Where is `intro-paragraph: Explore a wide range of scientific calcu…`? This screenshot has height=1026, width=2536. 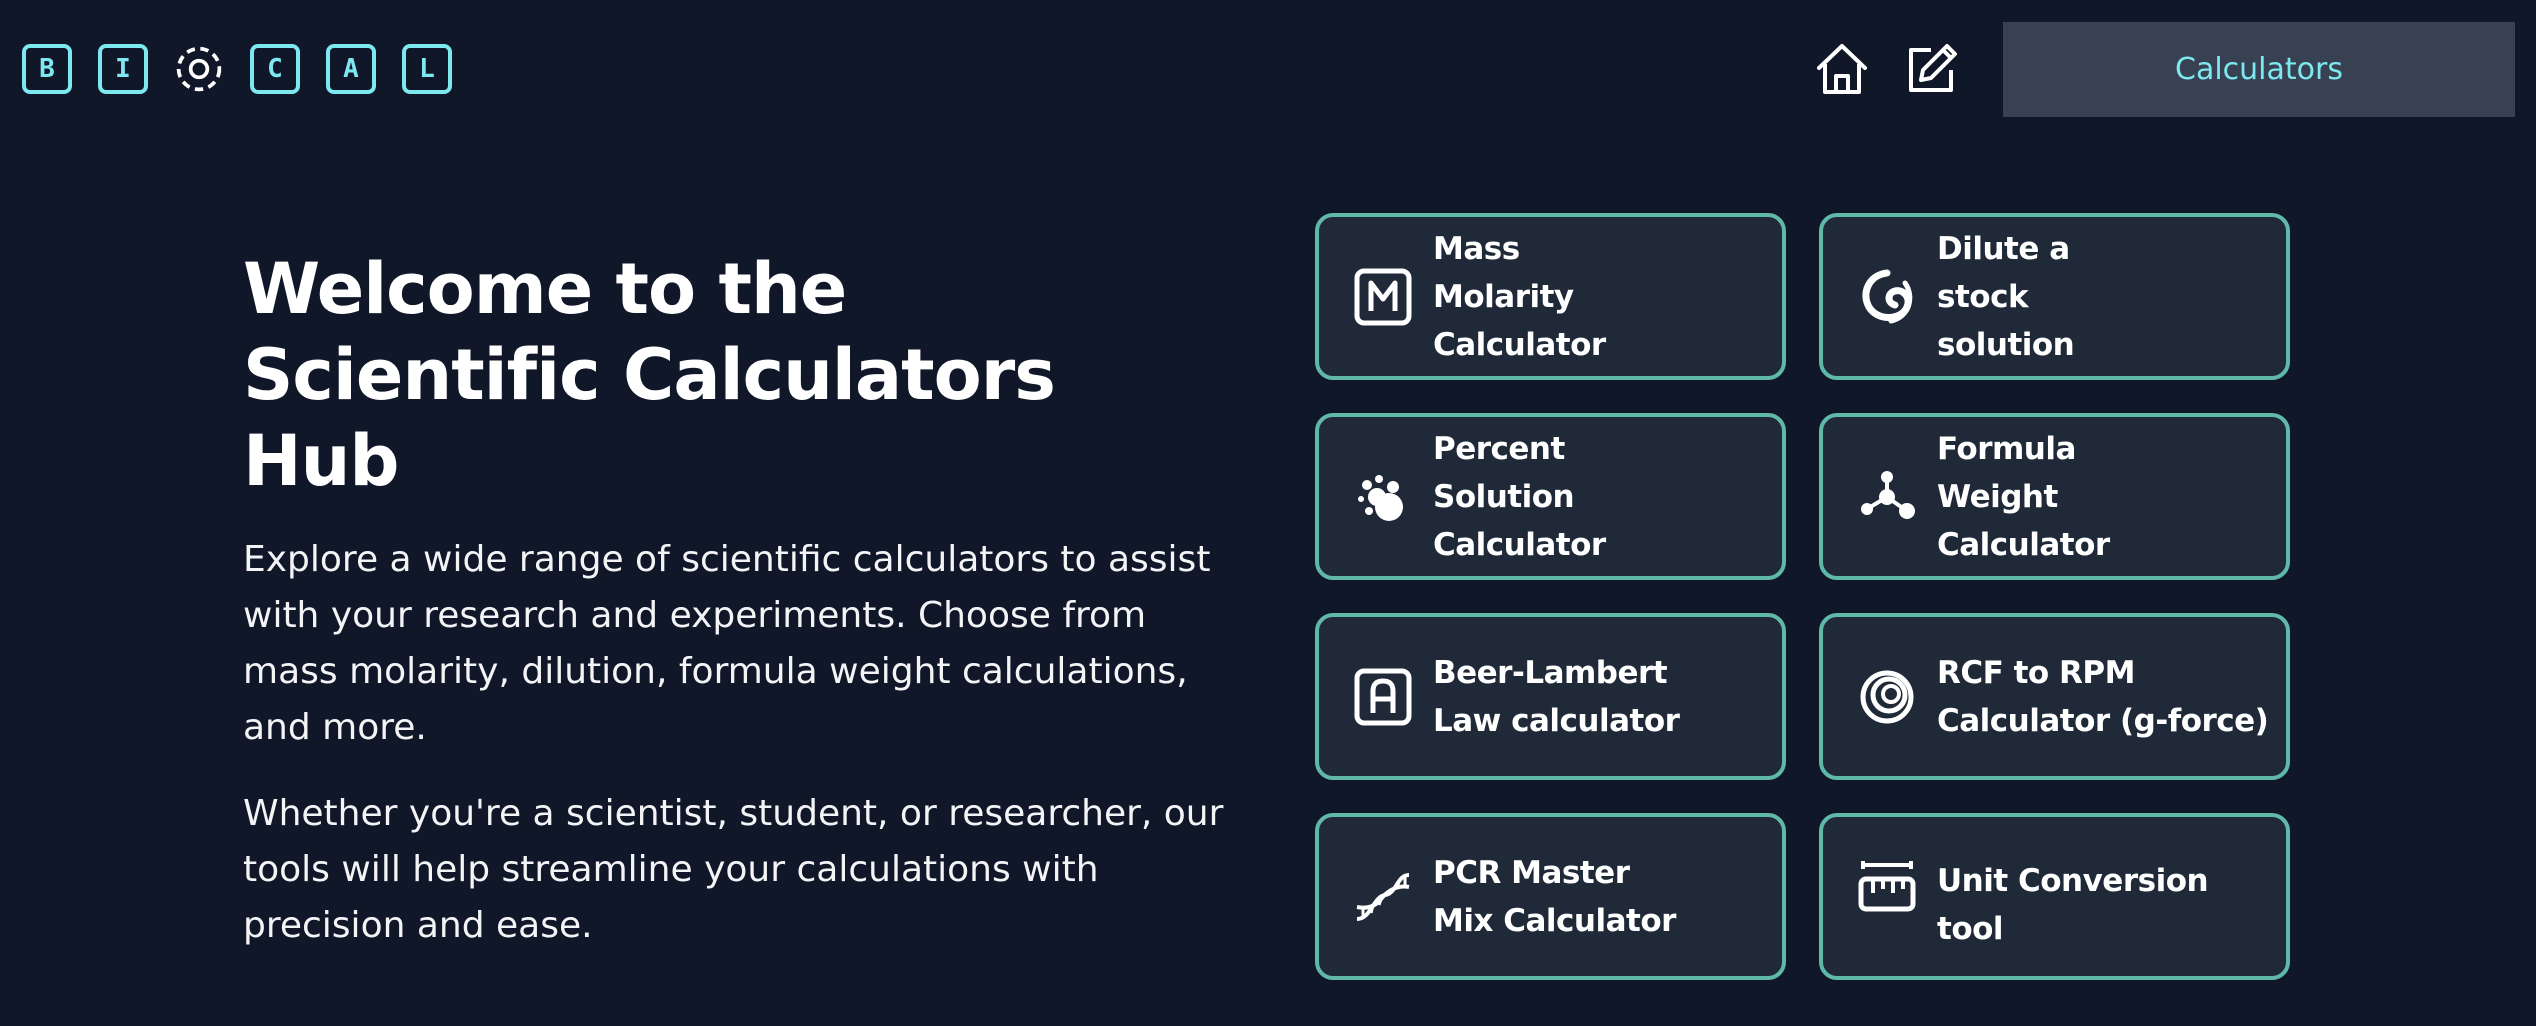 intro-paragraph: Explore a wide range of scientific calcu… is located at coordinates (727, 643).